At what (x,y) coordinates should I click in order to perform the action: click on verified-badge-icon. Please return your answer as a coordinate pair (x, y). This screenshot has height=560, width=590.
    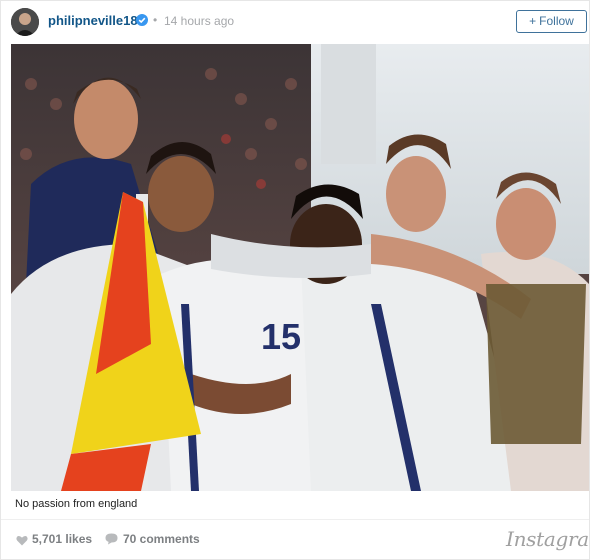
    Looking at the image, I should click on (142, 20).